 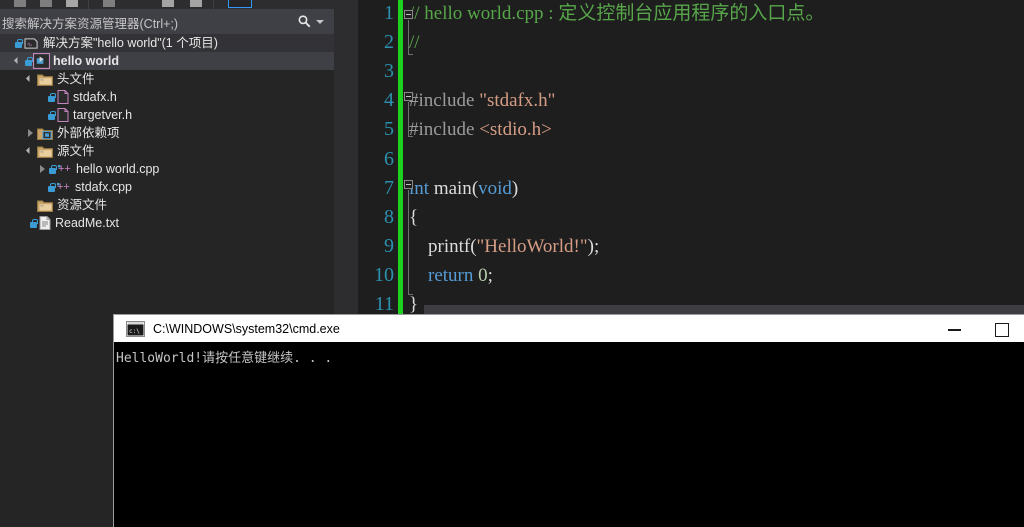 What do you see at coordinates (1001, 328) in the screenshot?
I see `maximize-button` at bounding box center [1001, 328].